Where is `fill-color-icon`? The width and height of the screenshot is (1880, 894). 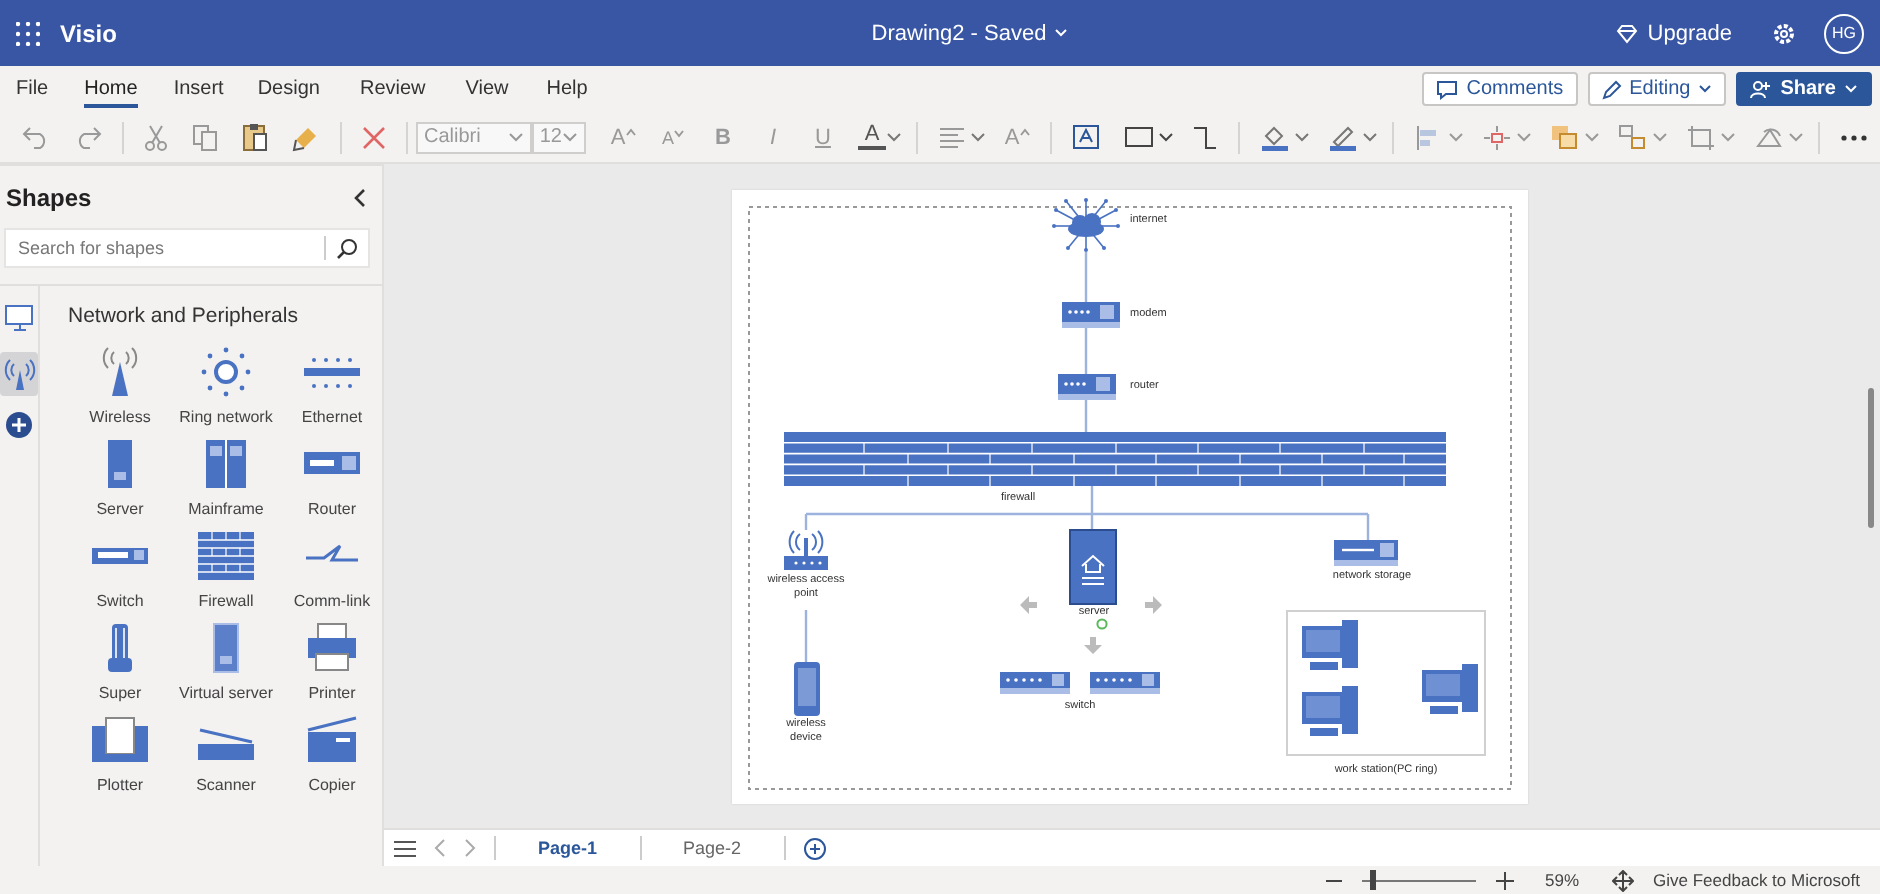
fill-color-icon is located at coordinates (1275, 137).